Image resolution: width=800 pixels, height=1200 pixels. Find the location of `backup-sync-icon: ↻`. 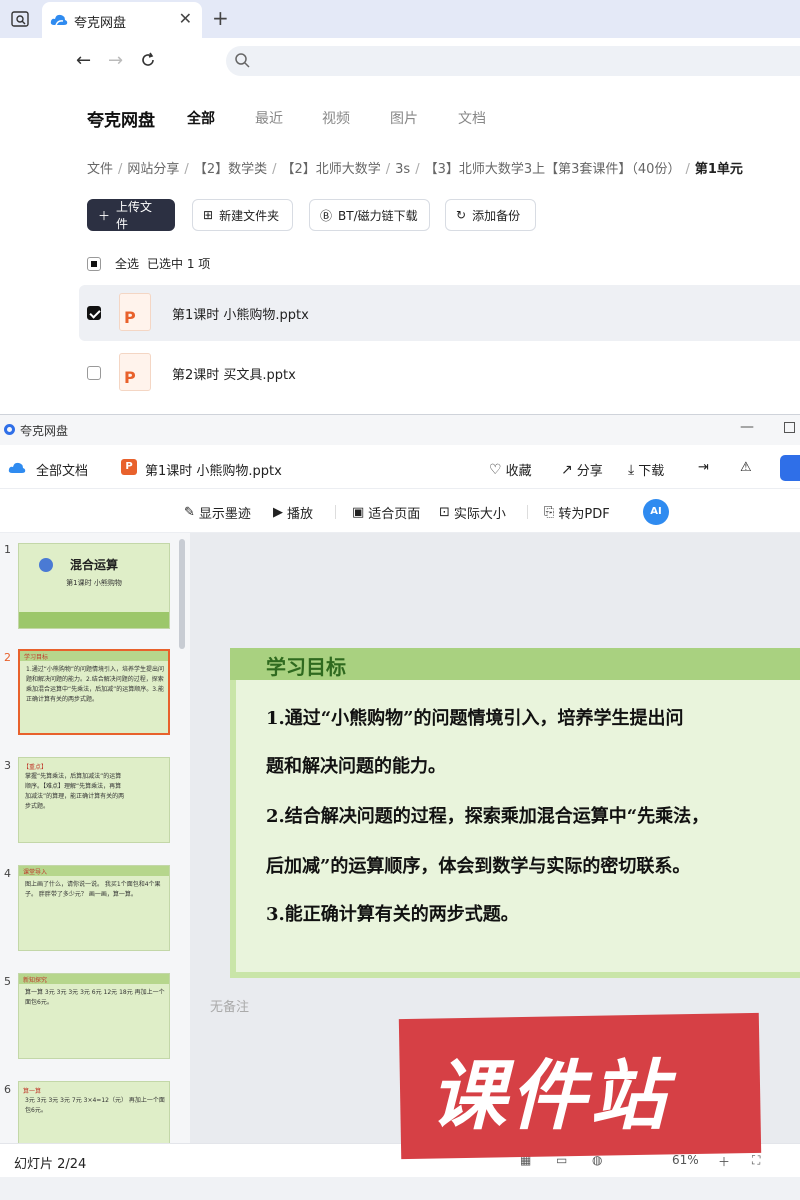

backup-sync-icon: ↻ is located at coordinates (461, 215).